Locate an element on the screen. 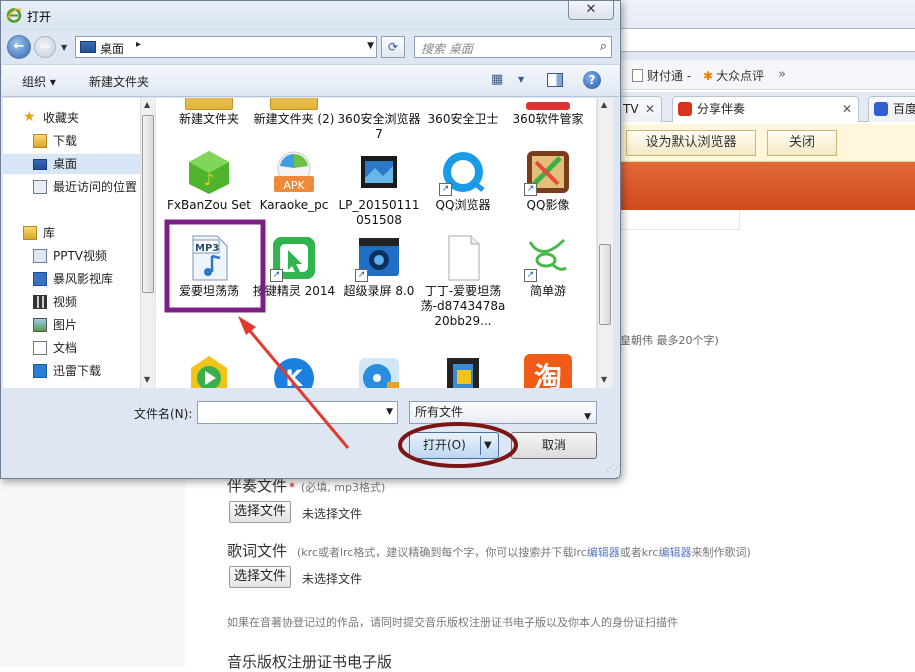 Image resolution: width=915 pixels, height=672 pixels. file-item: LP_20150111051508 is located at coordinates (379, 188).